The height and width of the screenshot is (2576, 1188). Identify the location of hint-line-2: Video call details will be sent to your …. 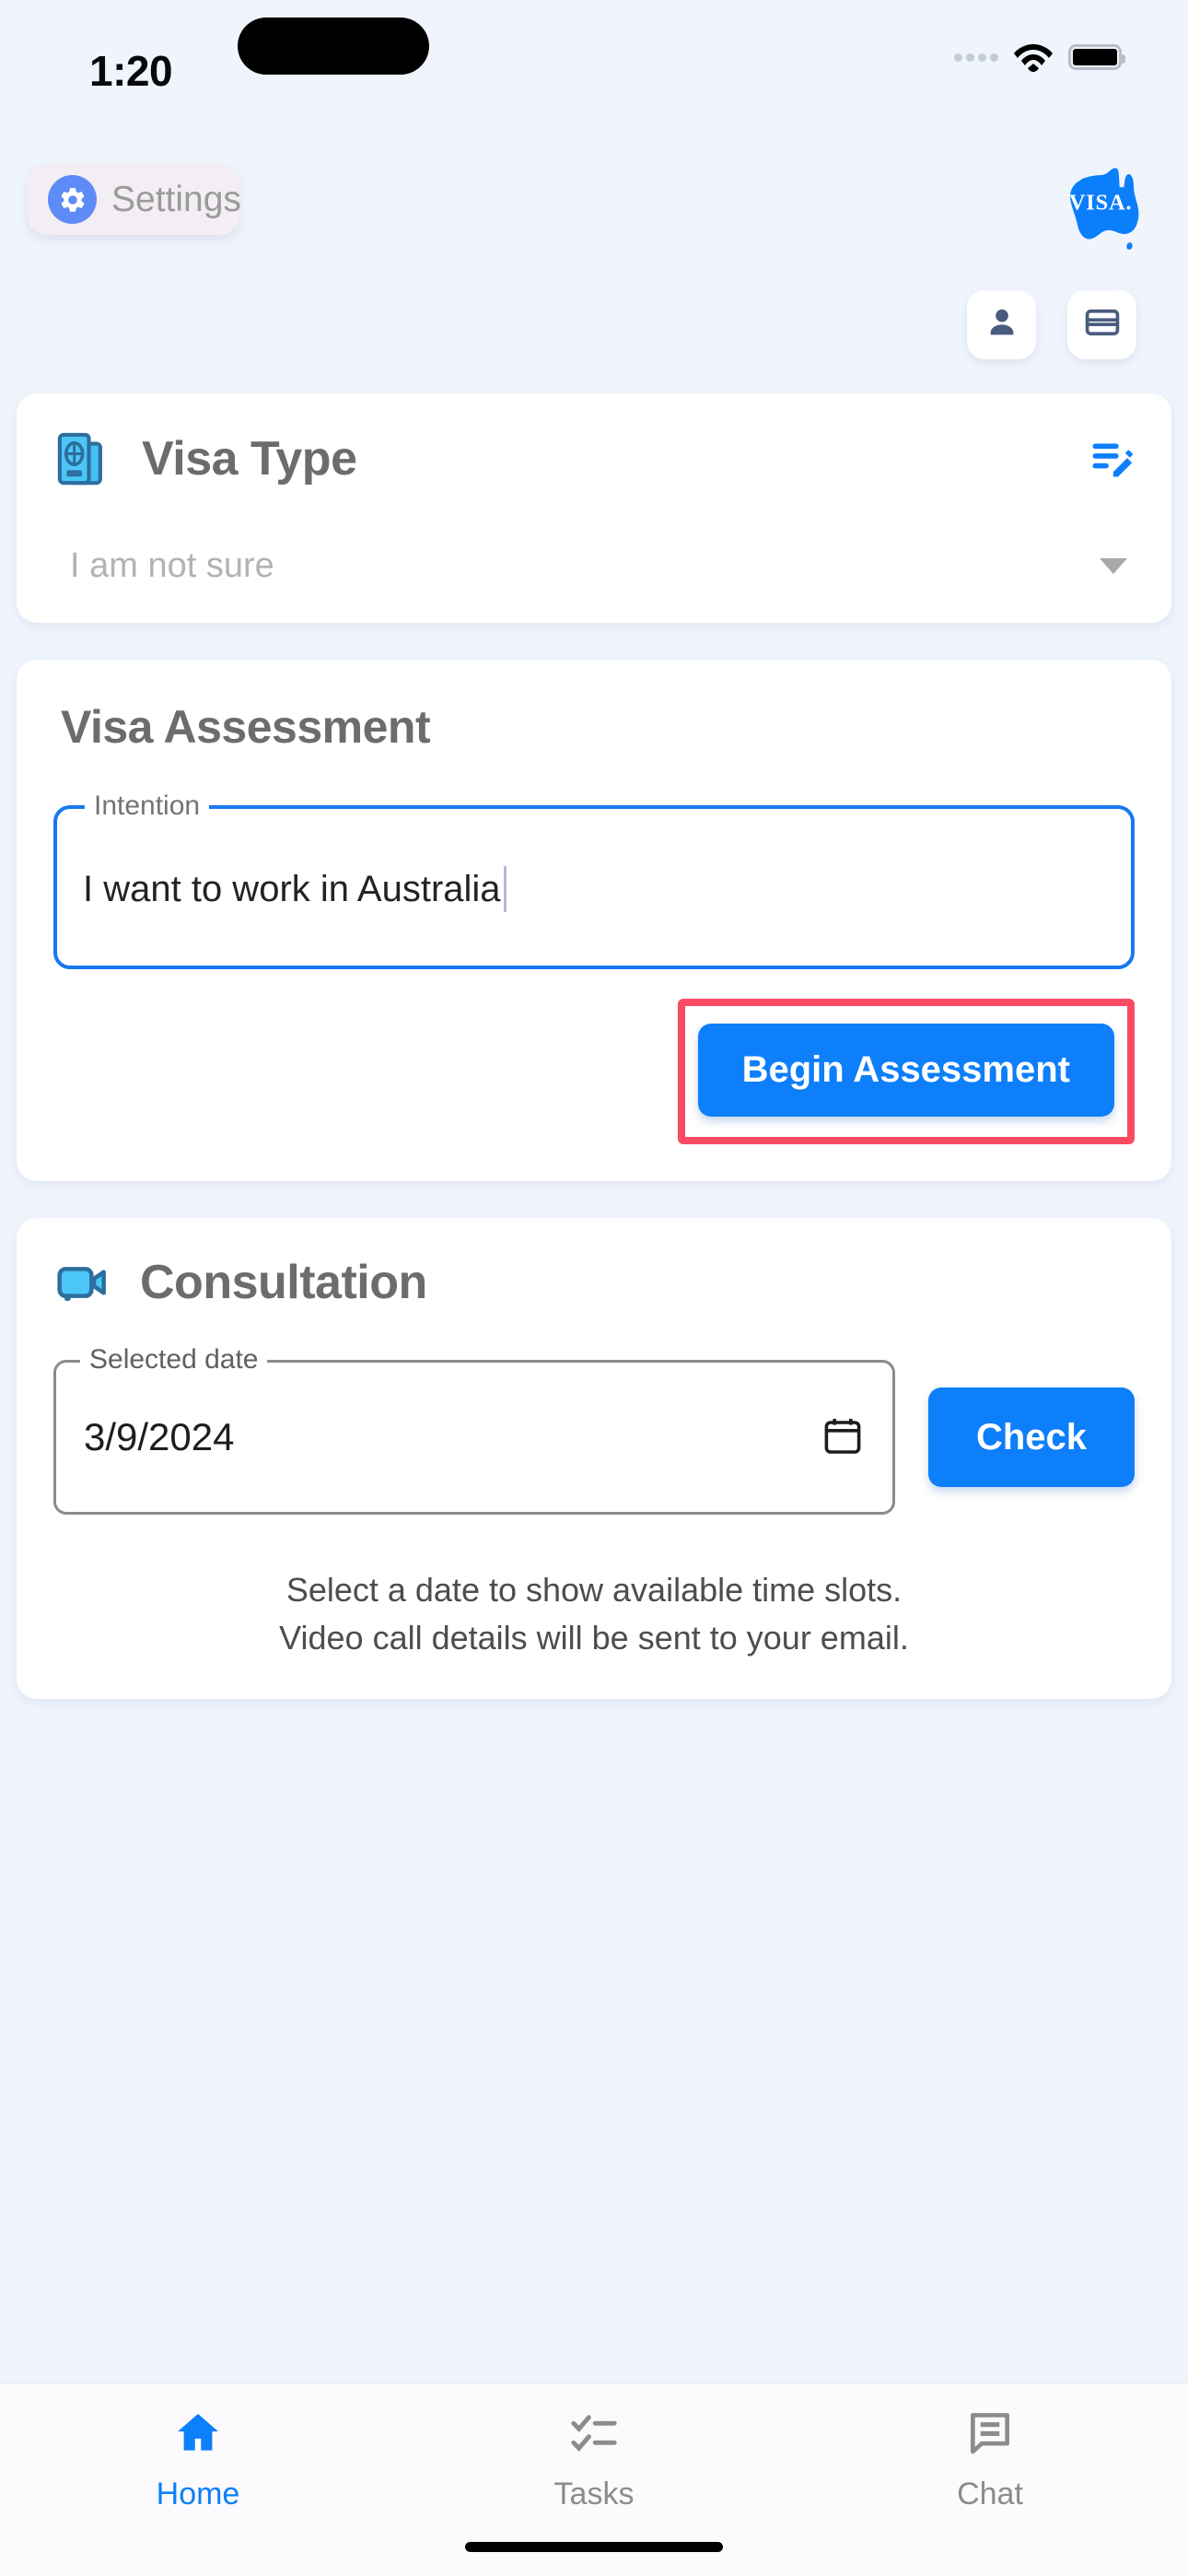
(594, 1638).